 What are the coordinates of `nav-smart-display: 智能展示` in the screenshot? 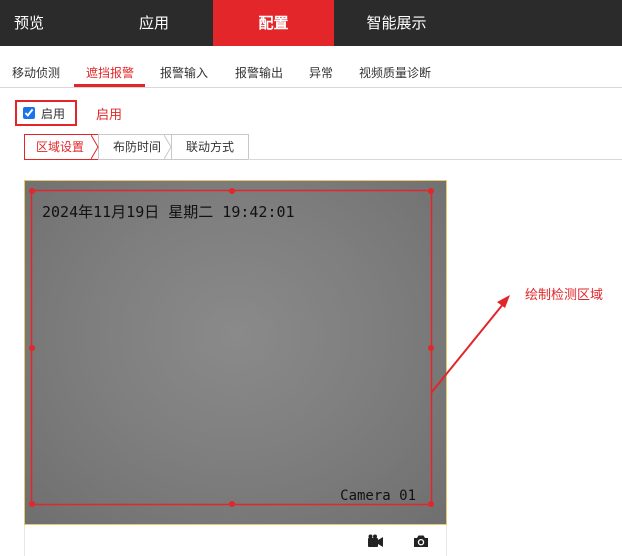 It's located at (396, 23).